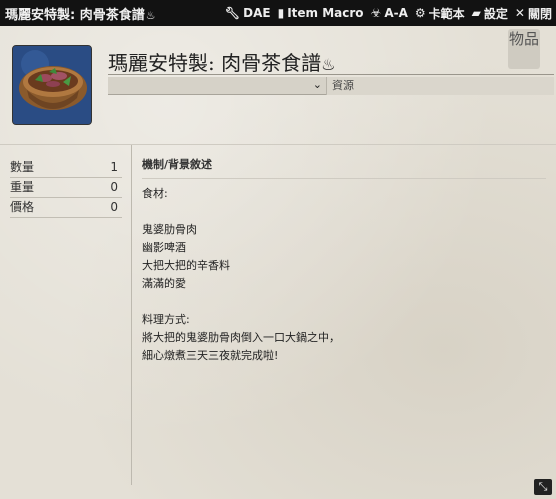  What do you see at coordinates (155, 193) in the screenshot?
I see `description-line: 食材:` at bounding box center [155, 193].